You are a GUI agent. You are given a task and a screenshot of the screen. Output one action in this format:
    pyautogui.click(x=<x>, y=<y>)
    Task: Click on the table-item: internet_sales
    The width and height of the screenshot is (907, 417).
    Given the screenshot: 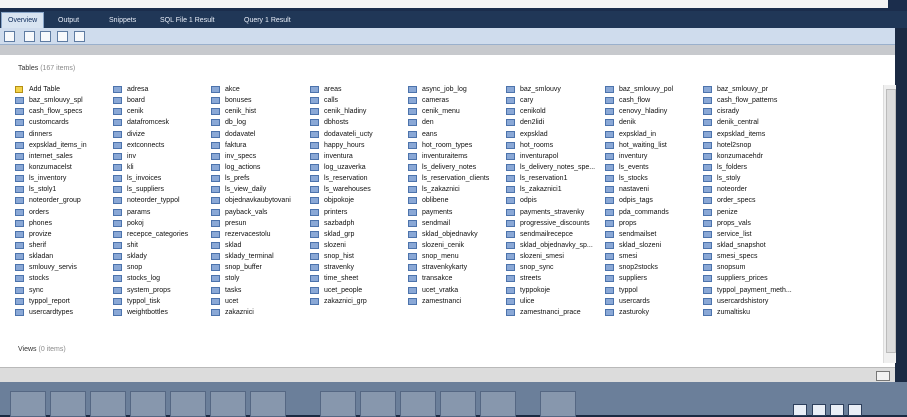 What is the action you would take?
    pyautogui.click(x=51, y=156)
    